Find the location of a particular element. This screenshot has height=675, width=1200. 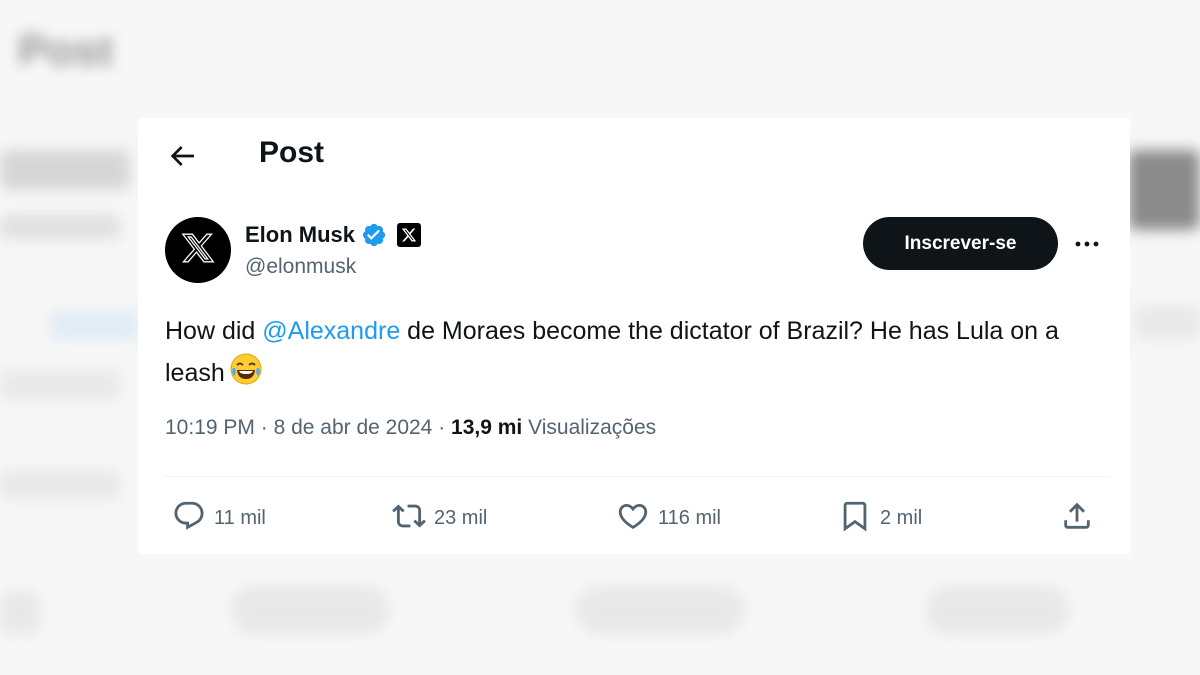

bookmark-count: 2 mil is located at coordinates (901, 517).